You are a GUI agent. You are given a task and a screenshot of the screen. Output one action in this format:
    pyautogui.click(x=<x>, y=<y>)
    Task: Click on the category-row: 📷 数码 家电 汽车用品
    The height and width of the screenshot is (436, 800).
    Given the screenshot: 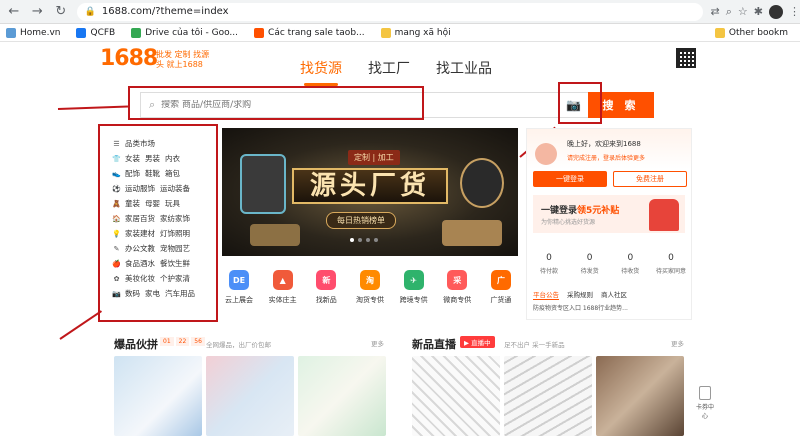 What is the action you would take?
    pyautogui.click(x=164, y=293)
    